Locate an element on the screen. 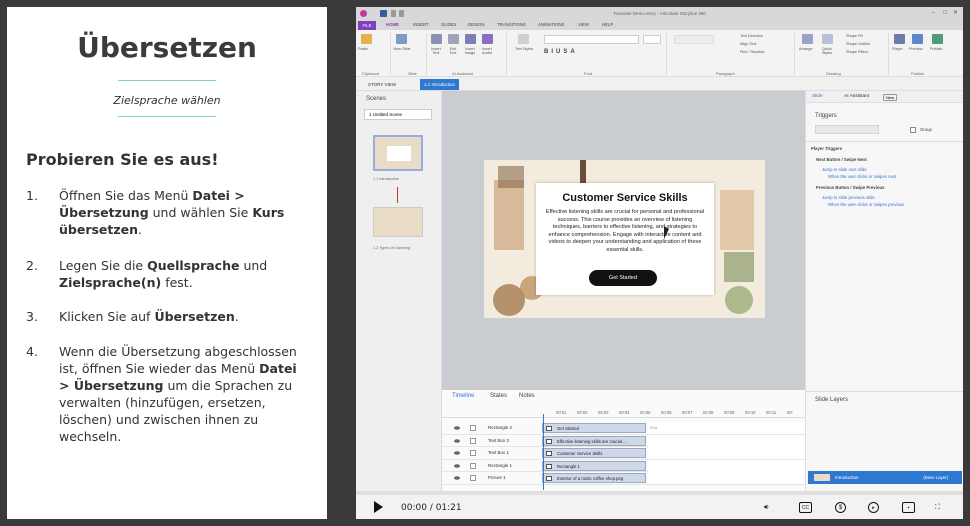 The image size is (970, 526). timeline-row: Rectangle 1 Rectangle 1 is located at coordinates (623, 466).